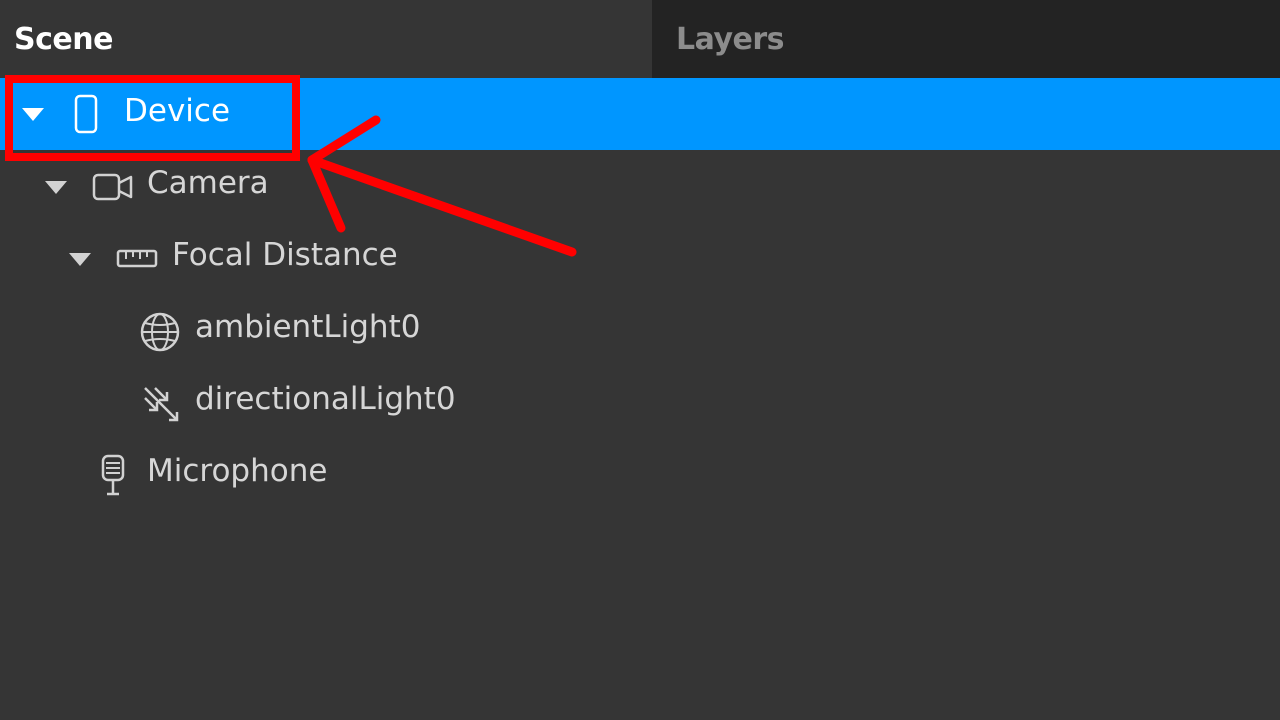  I want to click on tree-item-label: Focal Distance, so click(285, 255).